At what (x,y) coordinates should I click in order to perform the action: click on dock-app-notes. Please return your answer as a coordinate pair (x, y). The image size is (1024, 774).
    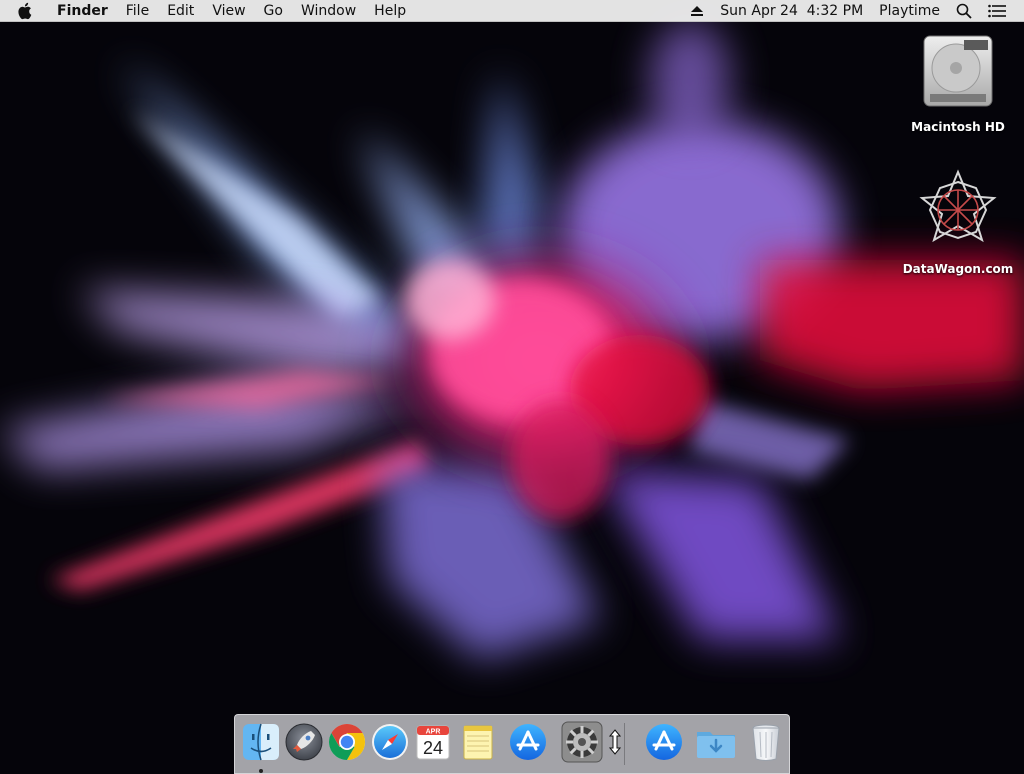
    Looking at the image, I should click on (478, 742).